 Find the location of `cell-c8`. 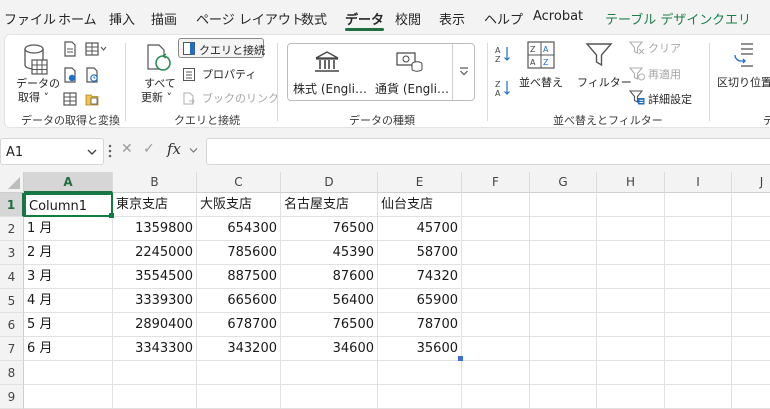

cell-c8 is located at coordinates (239, 373).